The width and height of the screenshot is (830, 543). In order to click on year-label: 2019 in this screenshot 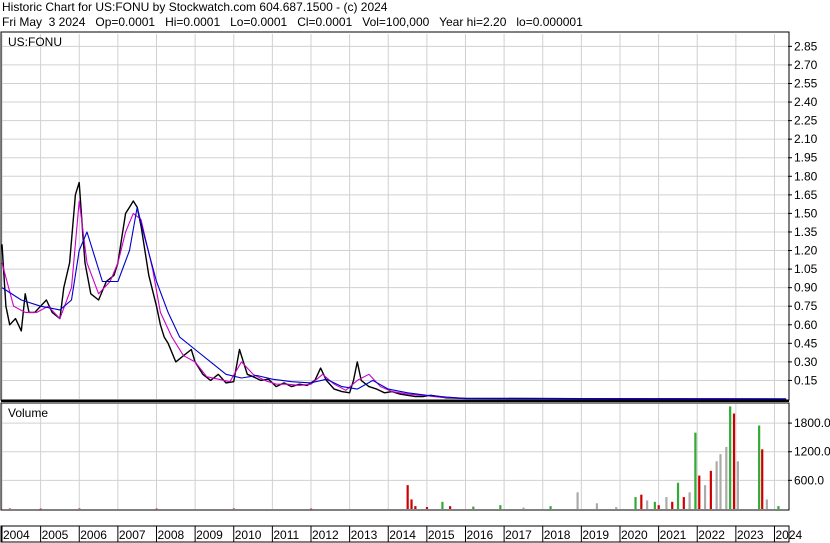, I will do `click(595, 535)`.